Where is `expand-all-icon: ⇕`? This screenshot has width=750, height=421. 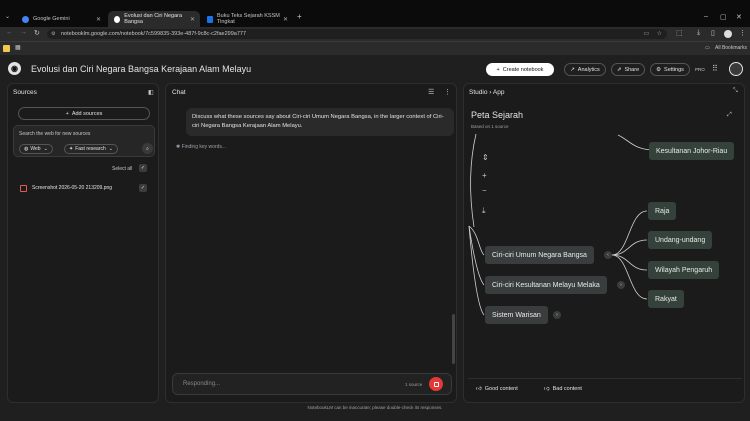
expand-all-icon: ⇕ is located at coordinates (485, 157).